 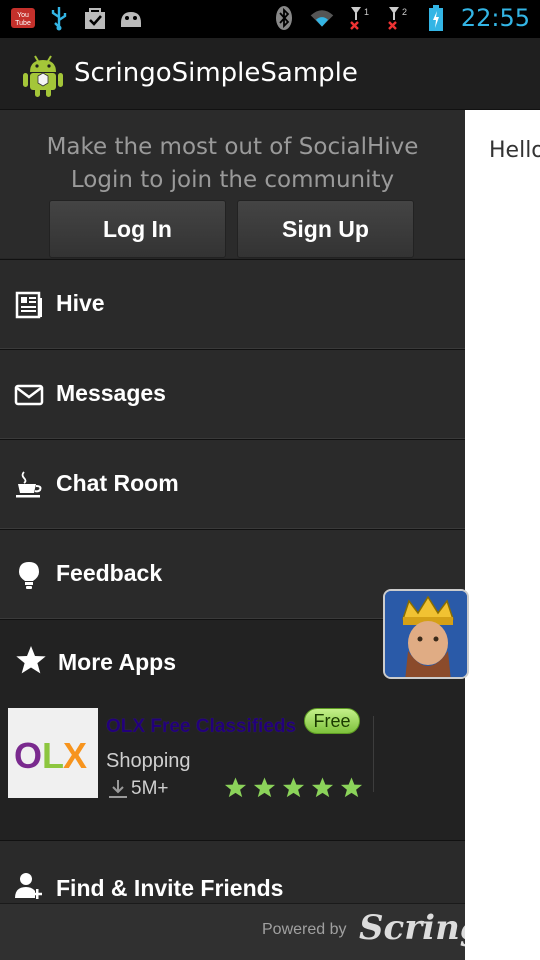 What do you see at coordinates (304, 929) in the screenshot?
I see `powered-by-text: Powered by` at bounding box center [304, 929].